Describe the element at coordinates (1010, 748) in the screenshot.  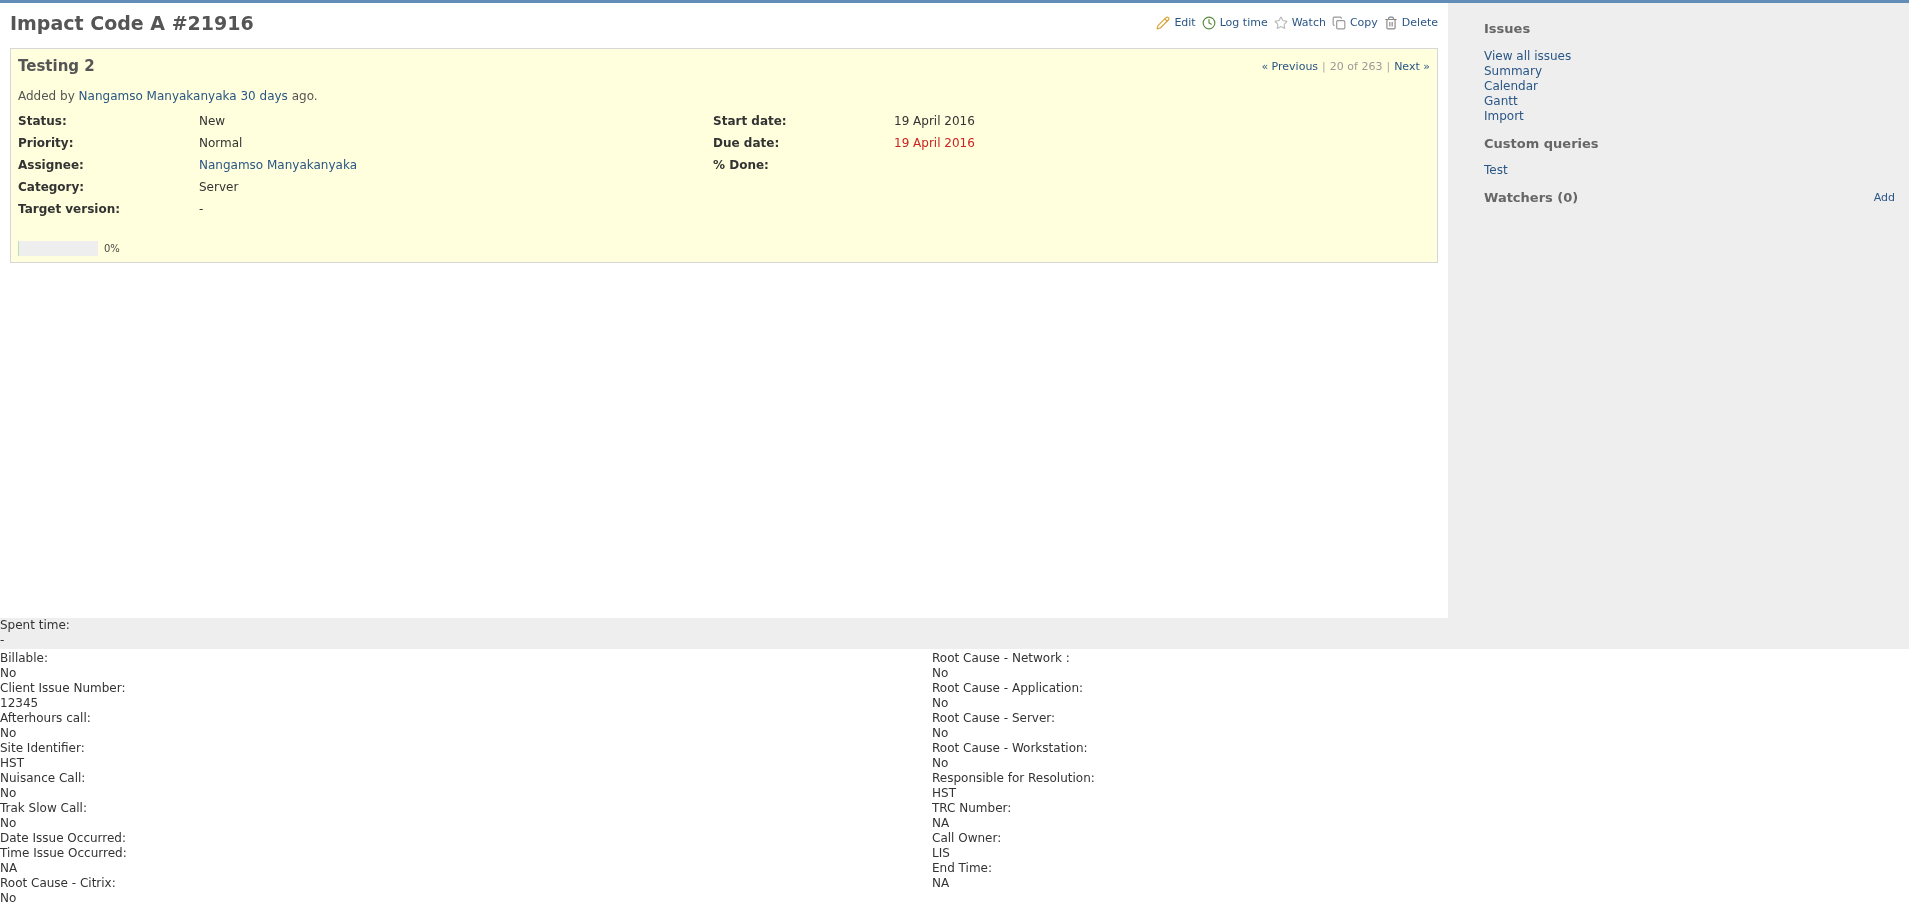
I see `field-label: Root Cause - Workstation:` at that location.